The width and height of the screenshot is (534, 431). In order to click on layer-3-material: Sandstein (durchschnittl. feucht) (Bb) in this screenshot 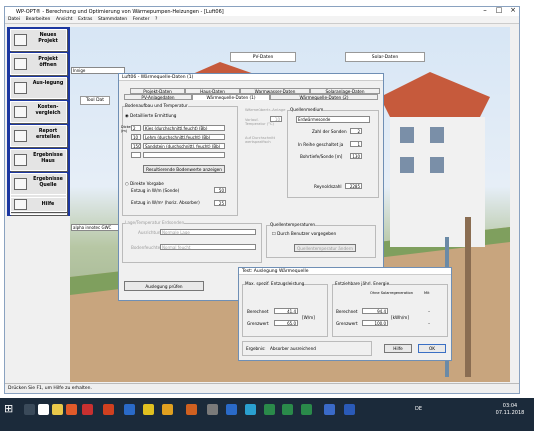, I will do `click(184, 146)`.